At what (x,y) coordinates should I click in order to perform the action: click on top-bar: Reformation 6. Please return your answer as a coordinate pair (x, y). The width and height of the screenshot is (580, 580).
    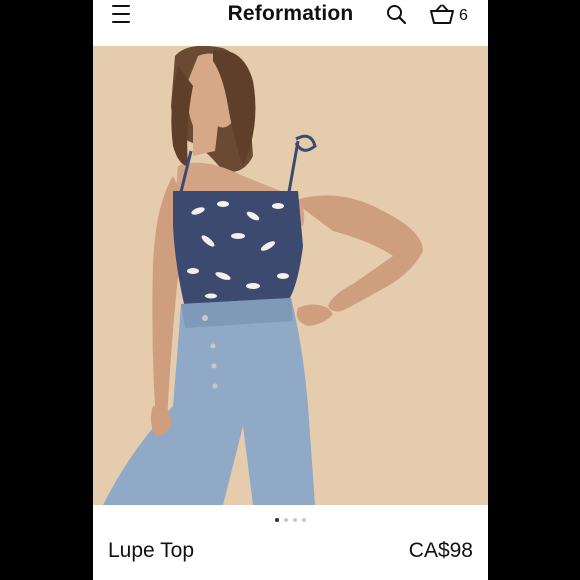
    Looking at the image, I should click on (290, 23).